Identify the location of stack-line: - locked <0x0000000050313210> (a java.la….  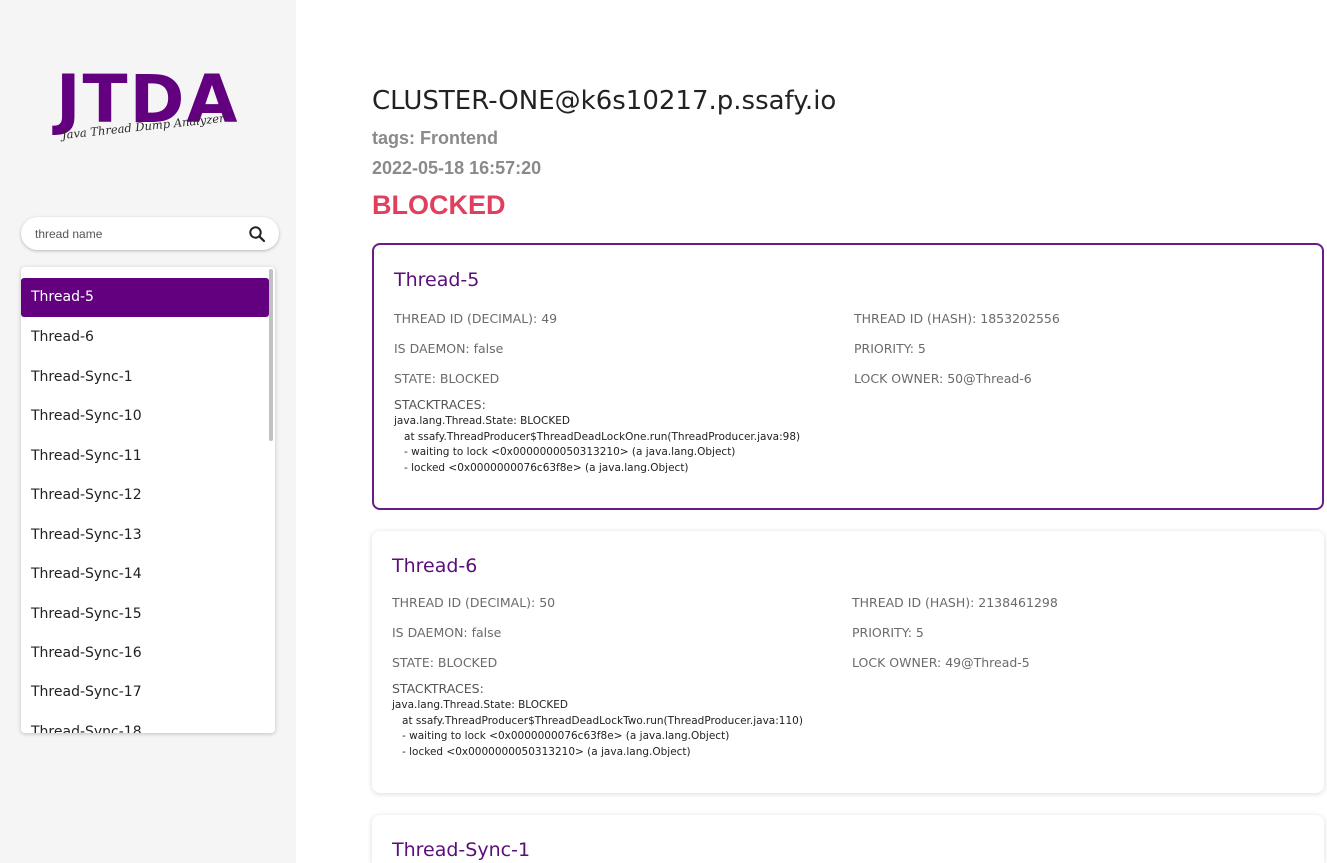
(541, 751).